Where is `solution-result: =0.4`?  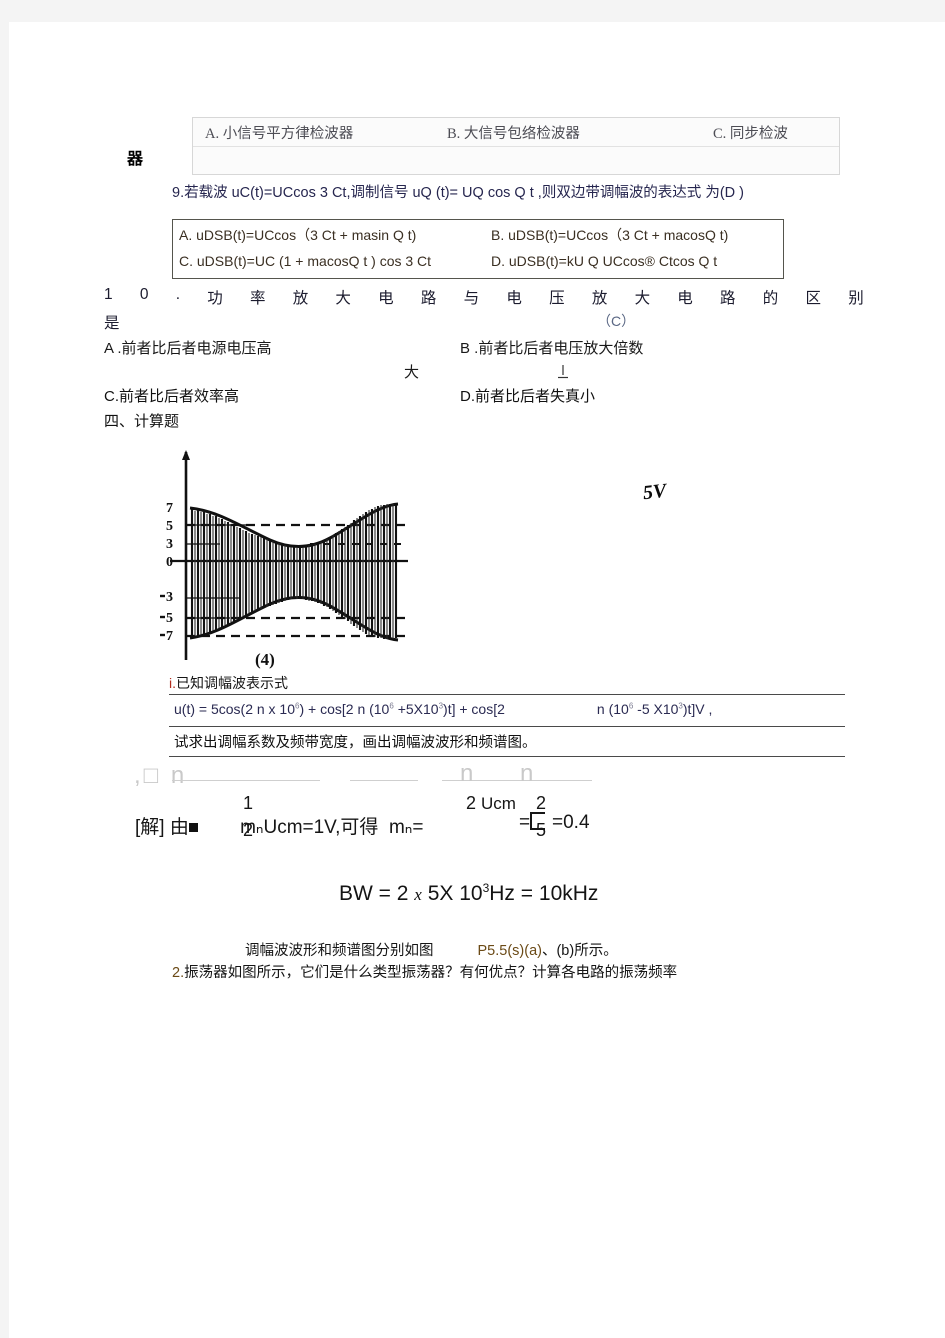
solution-result: =0.4 is located at coordinates (571, 822).